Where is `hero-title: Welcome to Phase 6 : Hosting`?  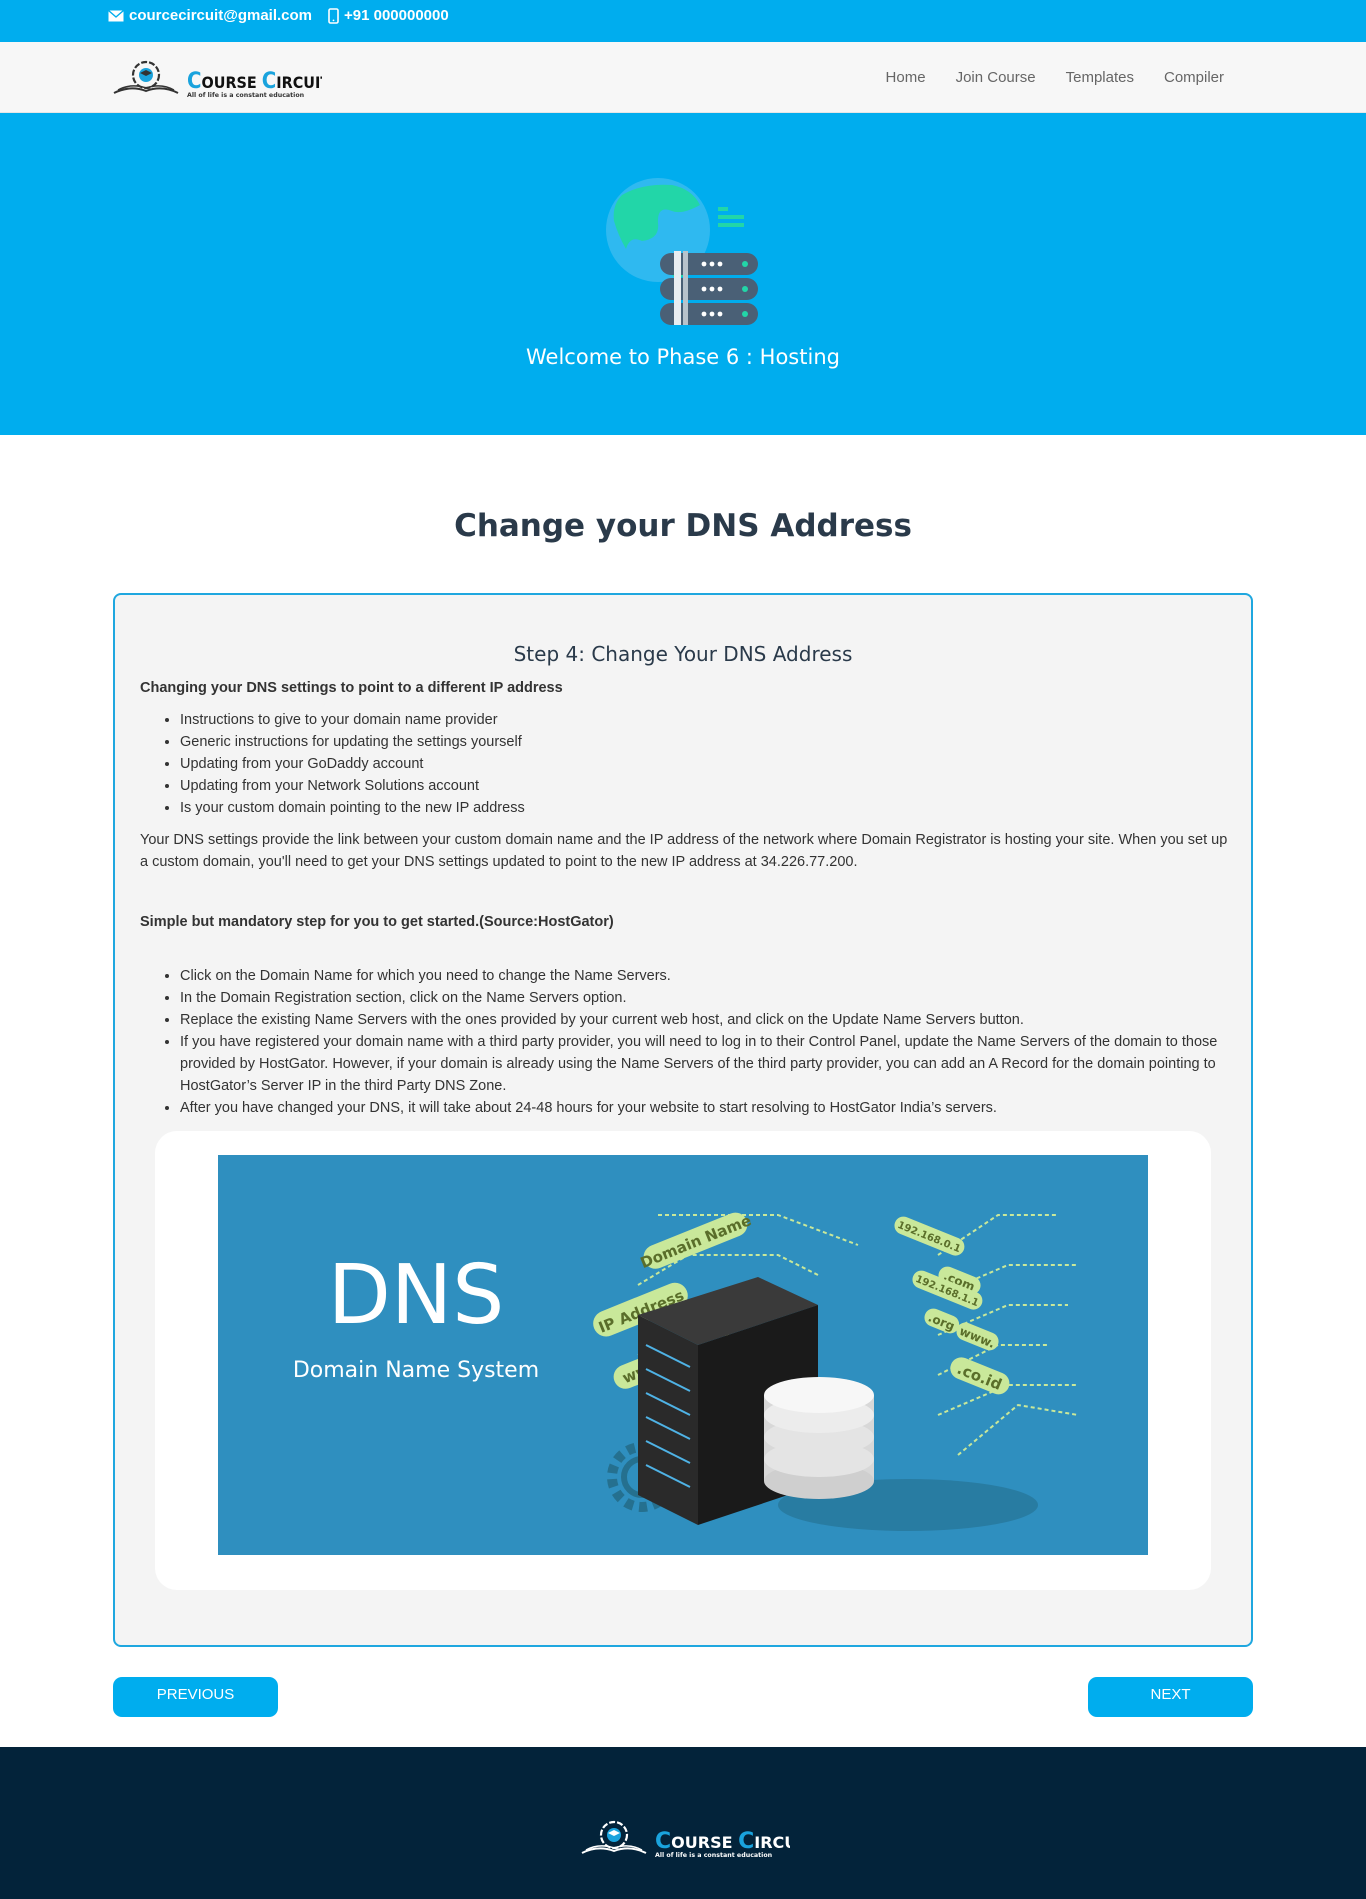 hero-title: Welcome to Phase 6 : Hosting is located at coordinates (683, 357).